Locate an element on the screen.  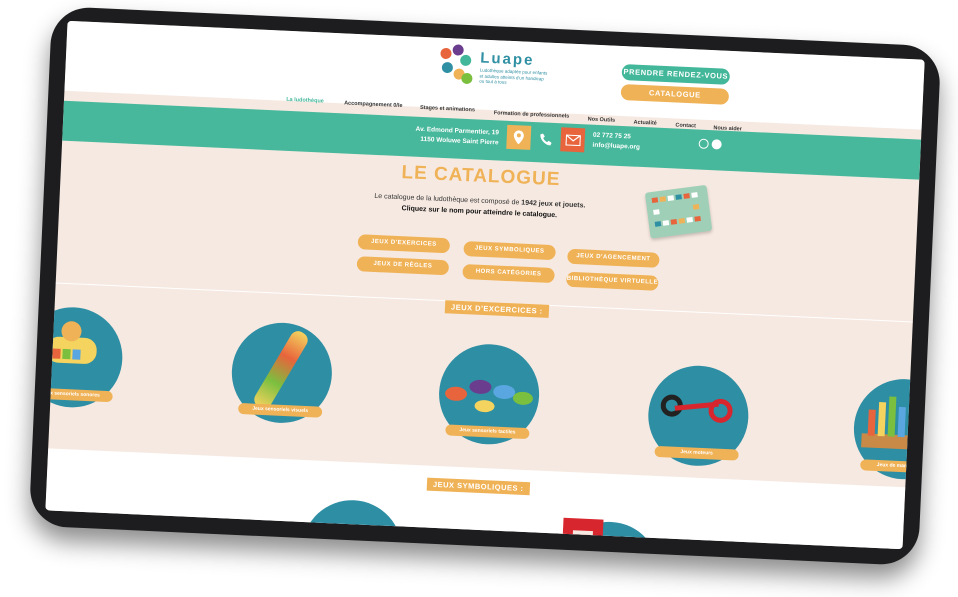
catalogue-button: CATALOGUE is located at coordinates (675, 94).